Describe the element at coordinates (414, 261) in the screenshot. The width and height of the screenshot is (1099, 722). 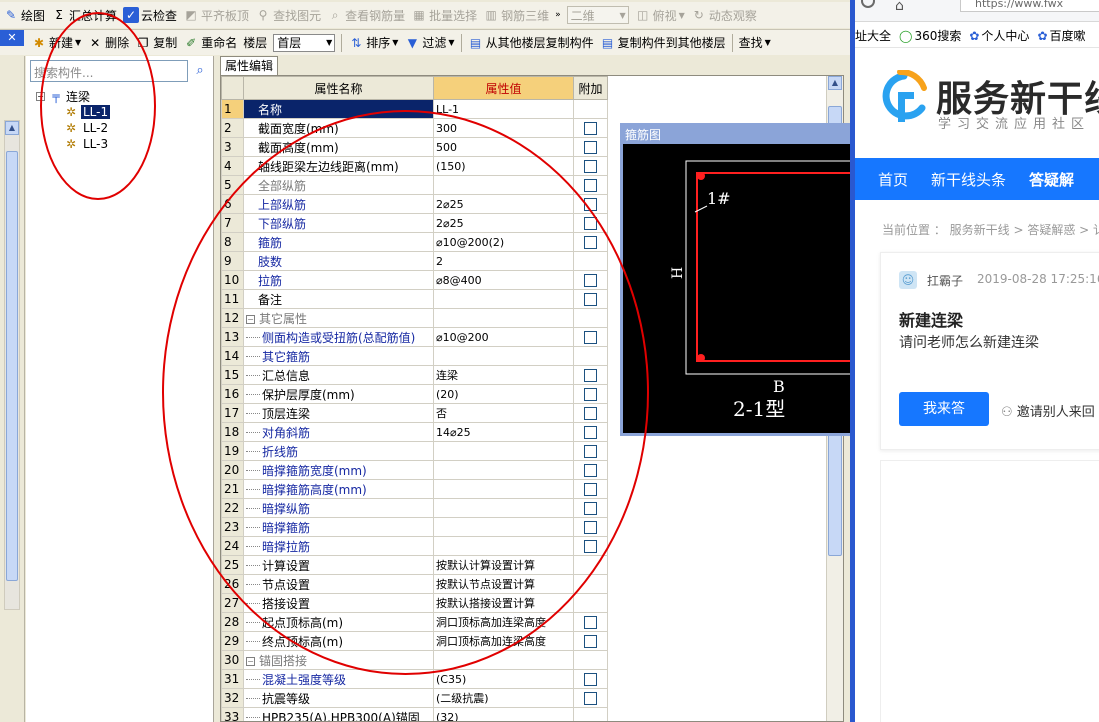
I see `property-row: 9 肢数 2` at that location.